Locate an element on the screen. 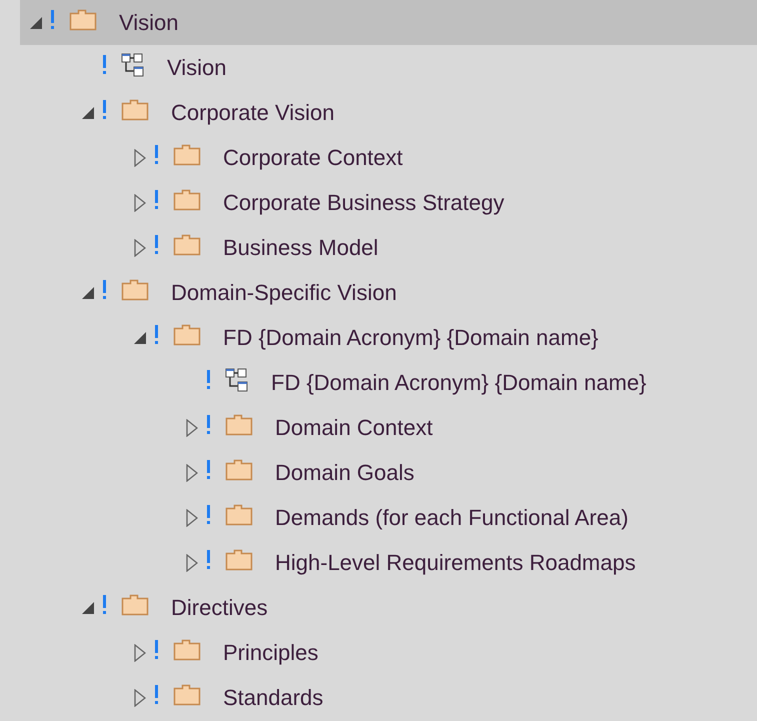 The image size is (757, 721). tree-row: Principles is located at coordinates (388, 652).